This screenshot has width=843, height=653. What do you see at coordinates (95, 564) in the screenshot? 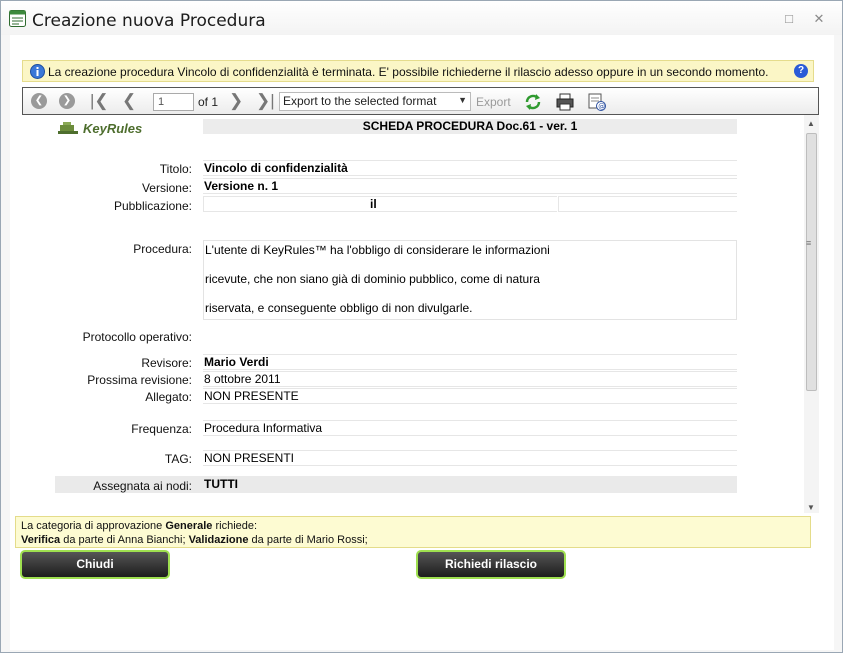
I see `close-button: Chiudi` at bounding box center [95, 564].